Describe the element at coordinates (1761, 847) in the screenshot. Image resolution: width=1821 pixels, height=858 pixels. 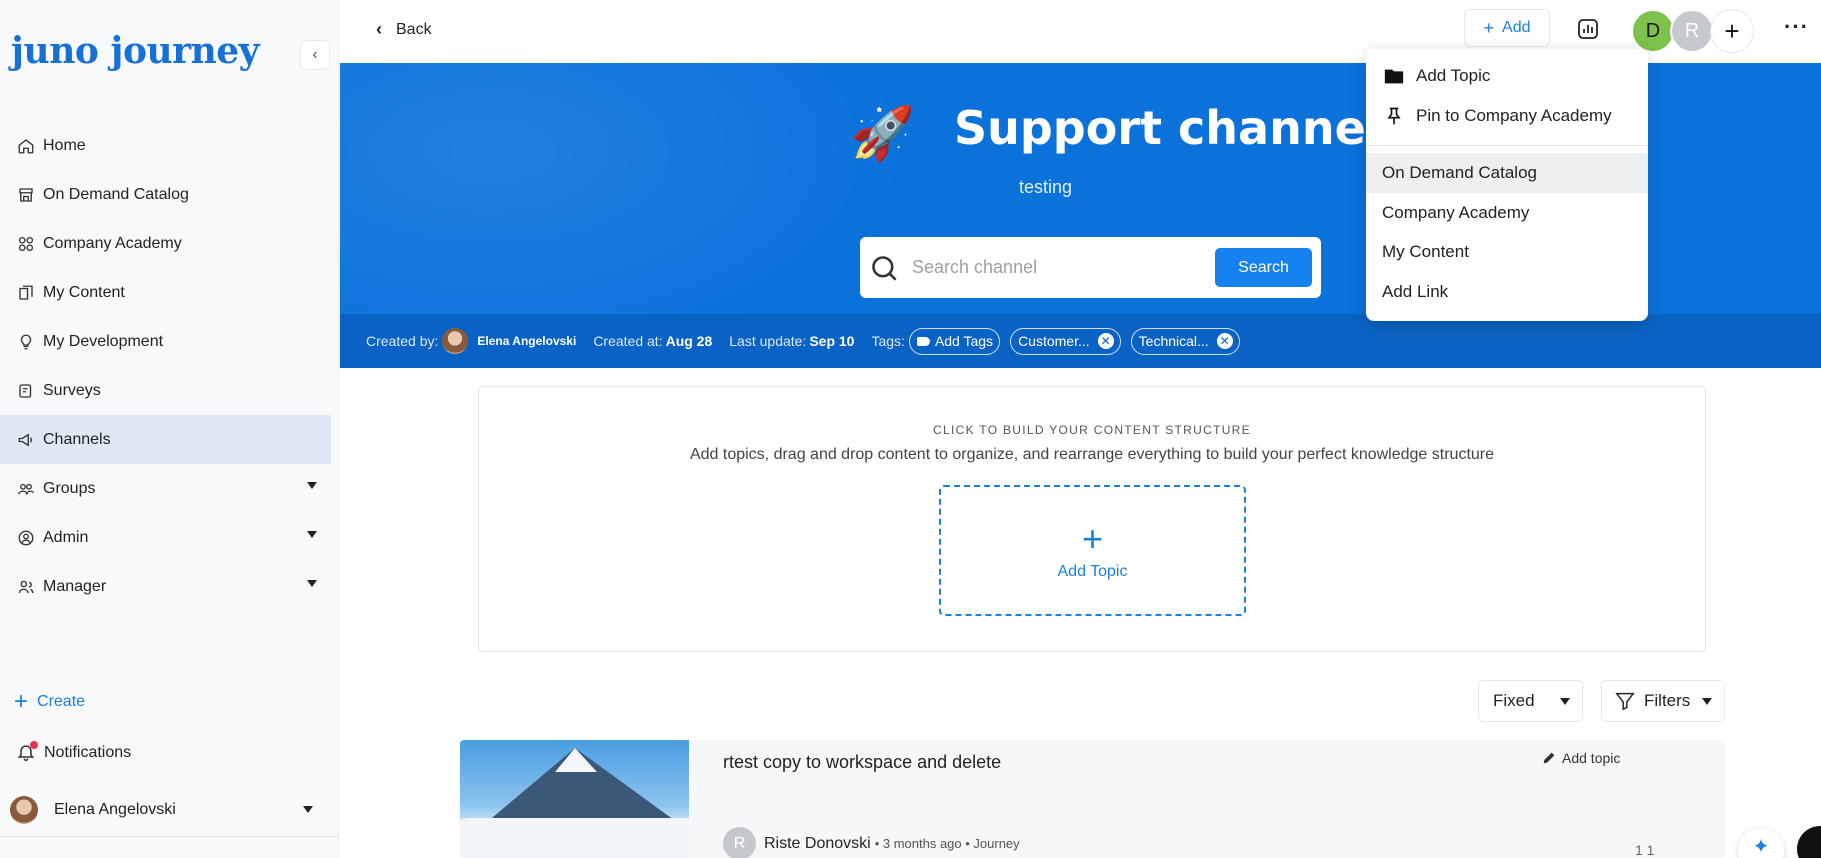
I see `sparkle-icon: ✦` at that location.